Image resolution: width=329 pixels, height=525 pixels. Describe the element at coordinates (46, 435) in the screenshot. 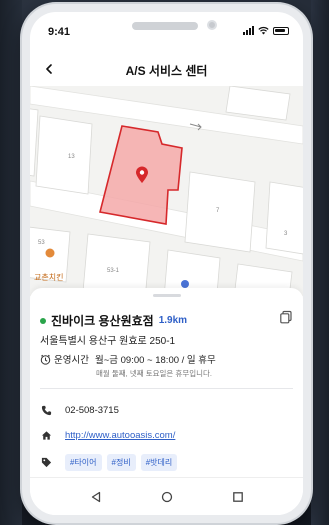

I see `home-icon` at that location.